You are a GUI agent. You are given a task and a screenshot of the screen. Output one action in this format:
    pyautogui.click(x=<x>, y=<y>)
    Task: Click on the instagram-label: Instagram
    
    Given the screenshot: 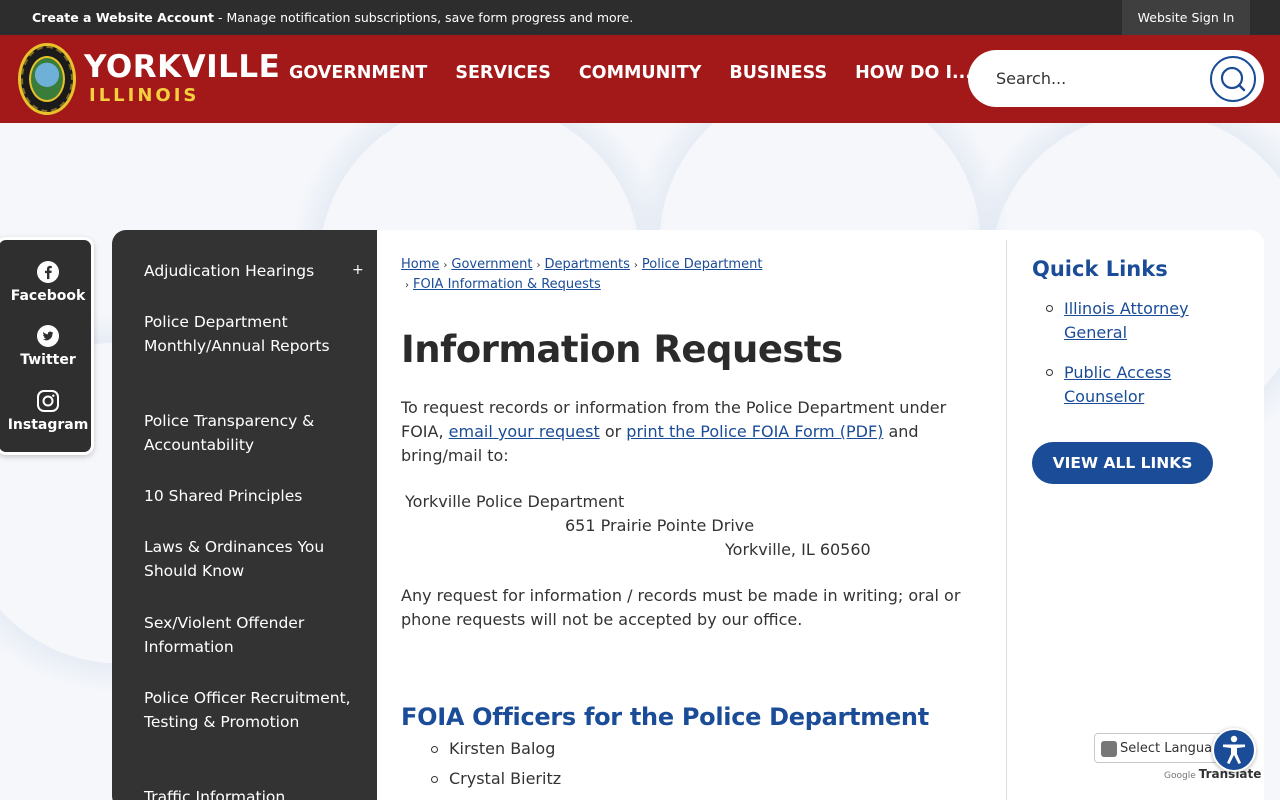 What is the action you would take?
    pyautogui.click(x=48, y=425)
    